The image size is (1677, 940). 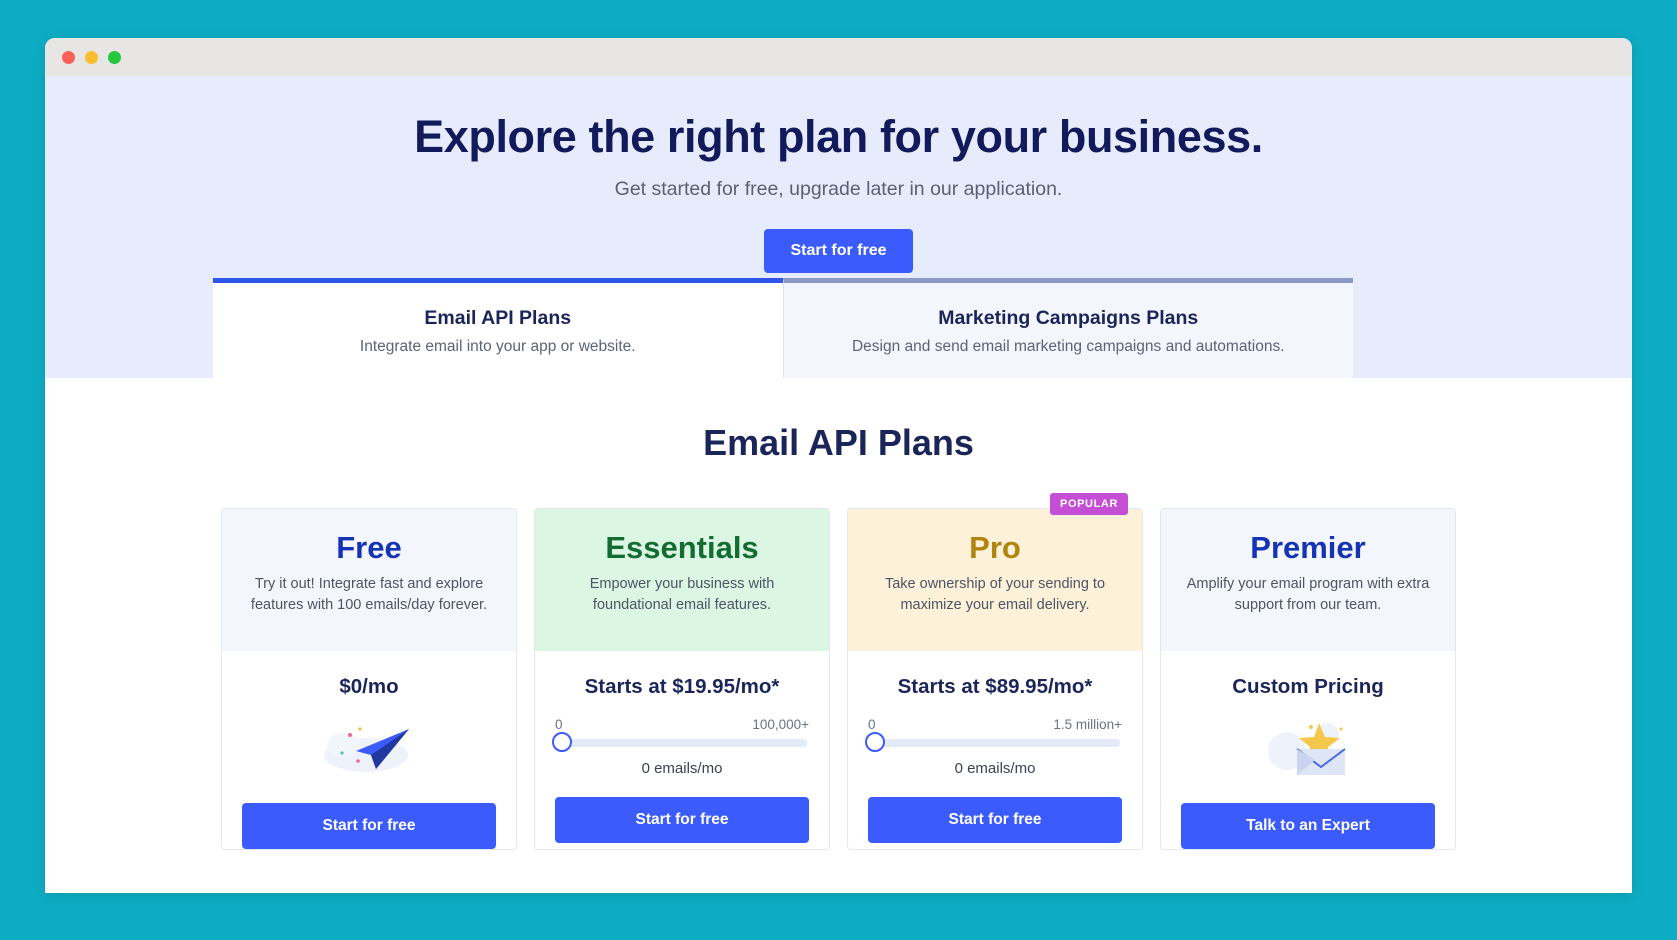 What do you see at coordinates (682, 724) in the screenshot?
I see `slider-labels: 0 100,000+` at bounding box center [682, 724].